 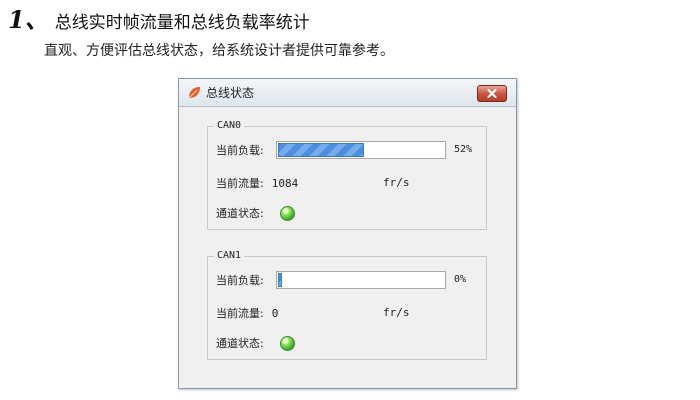 What do you see at coordinates (229, 126) in the screenshot?
I see `channel-name: CAN0` at bounding box center [229, 126].